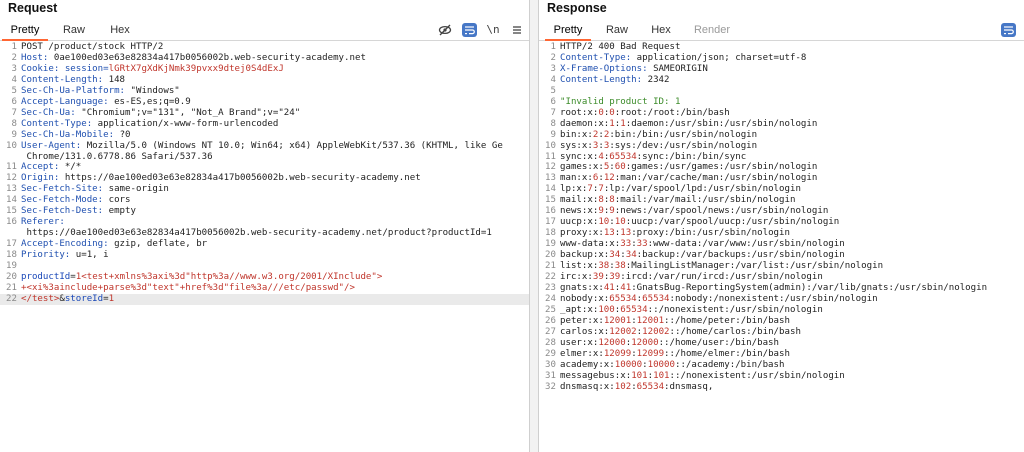 The width and height of the screenshot is (1024, 452). What do you see at coordinates (550, 353) in the screenshot?
I see `line-number: 29` at bounding box center [550, 353].